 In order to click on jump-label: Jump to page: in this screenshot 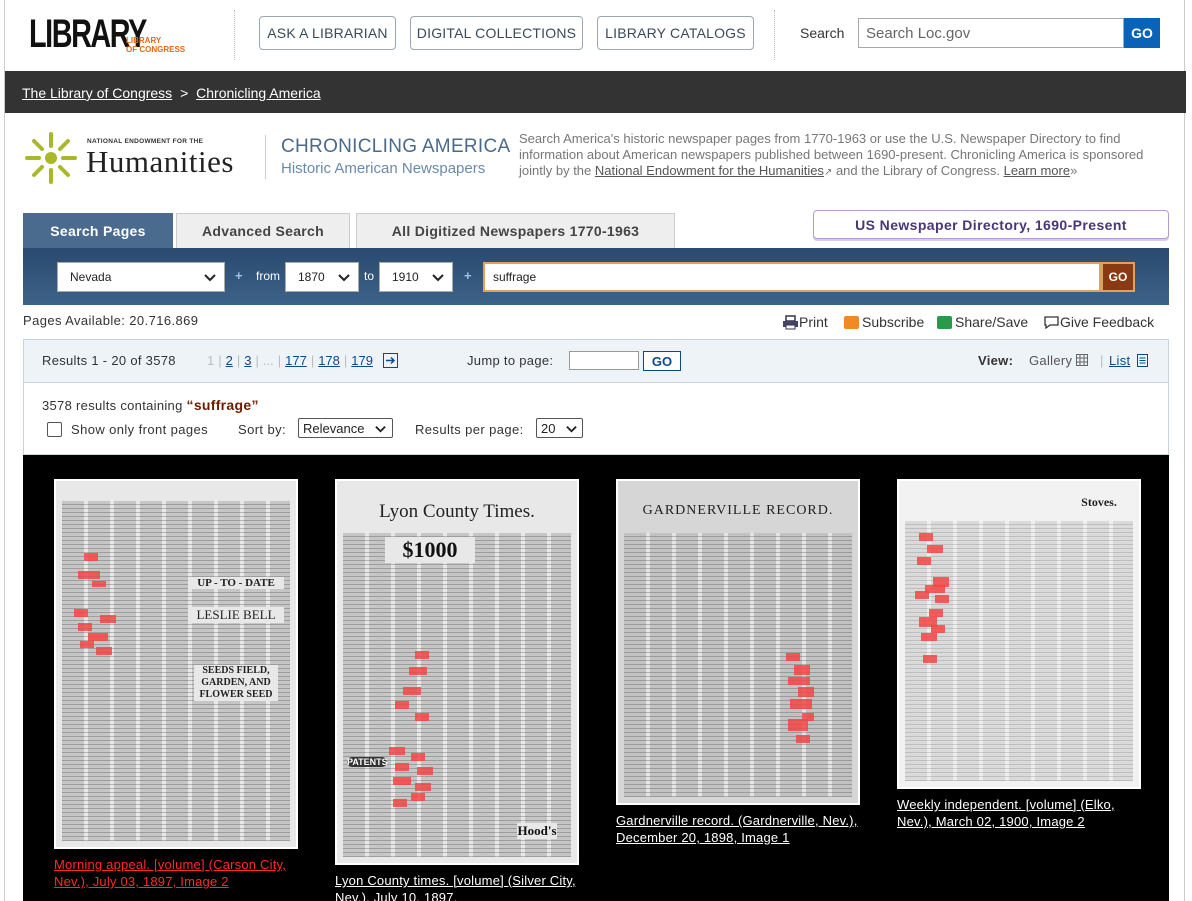, I will do `click(510, 360)`.